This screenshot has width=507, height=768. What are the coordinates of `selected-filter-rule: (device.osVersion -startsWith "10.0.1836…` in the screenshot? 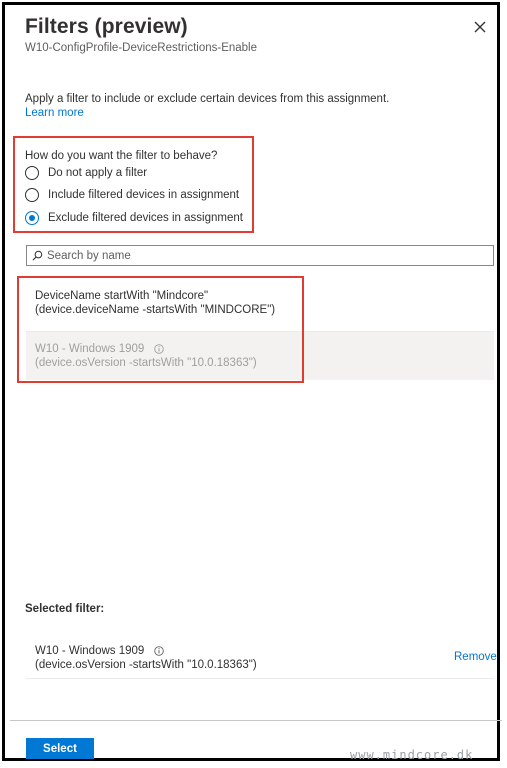 It's located at (146, 665).